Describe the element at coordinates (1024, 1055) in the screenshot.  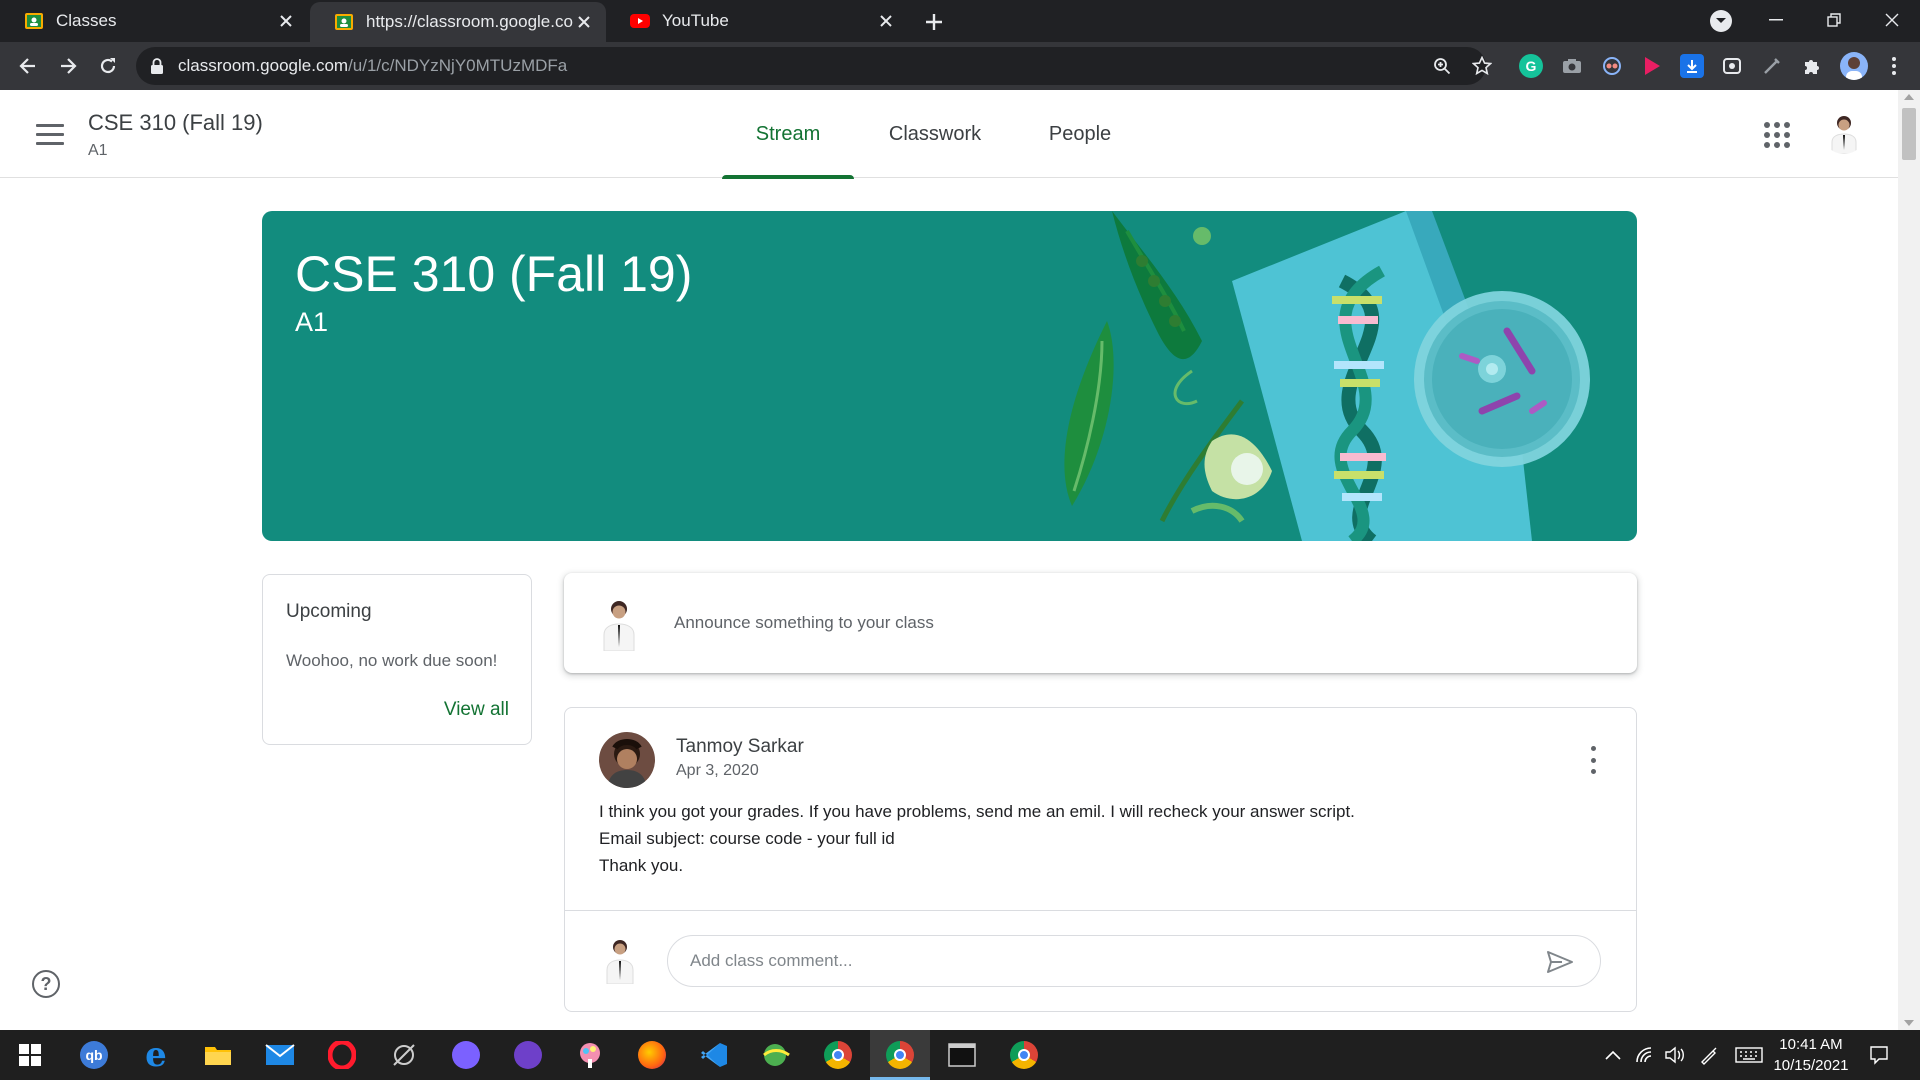
I see `chrome-profile-taskbar-icon` at that location.